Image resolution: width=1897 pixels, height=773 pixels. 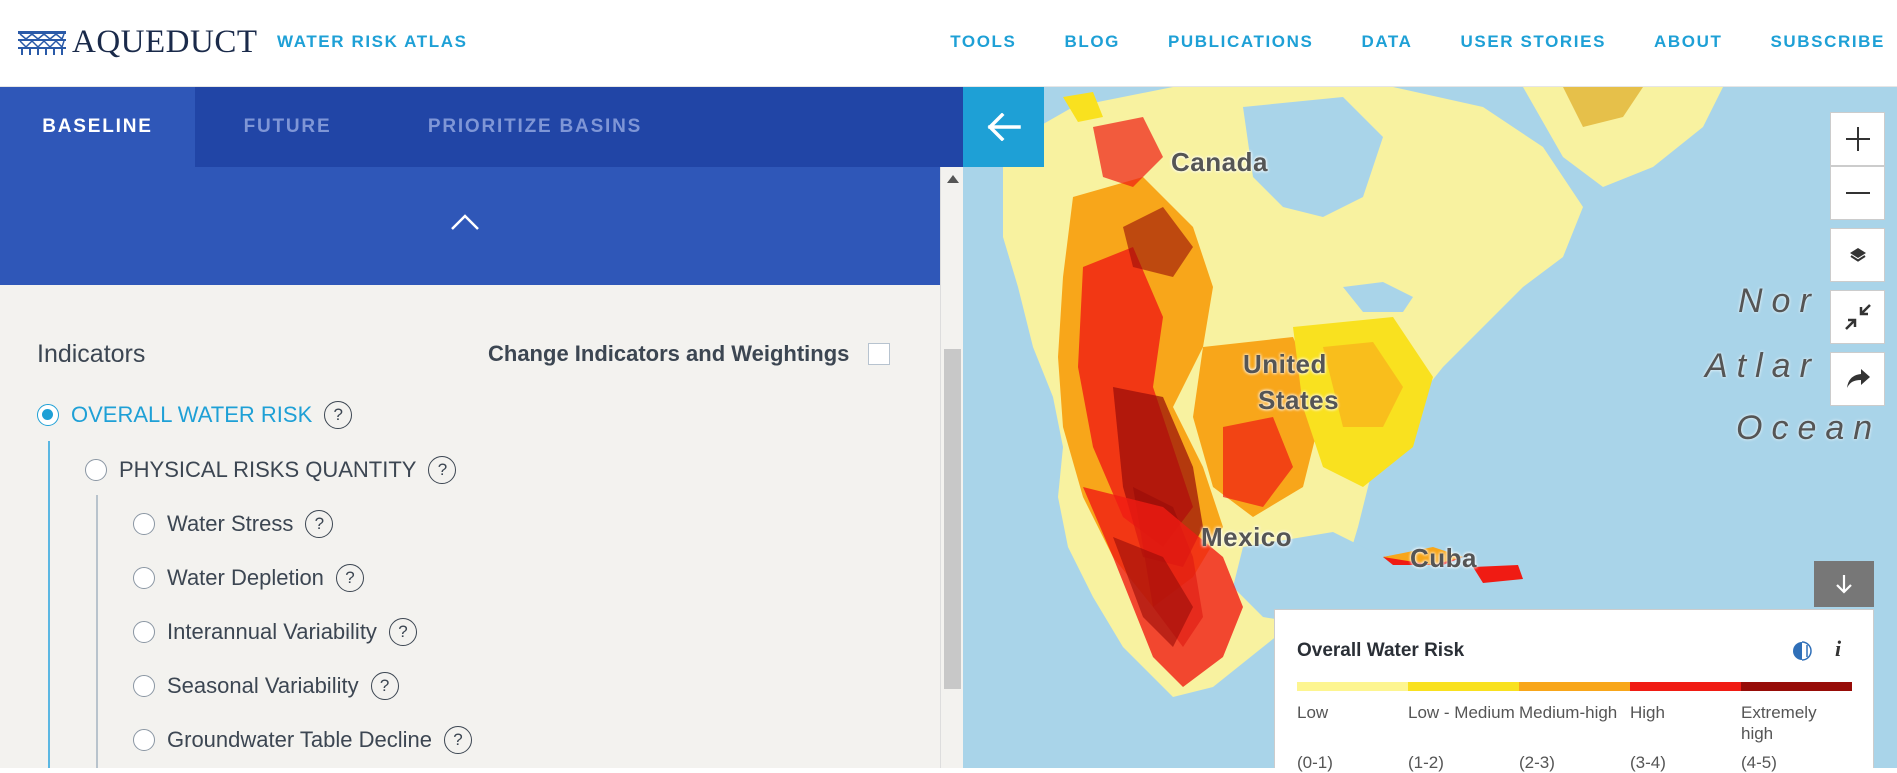 What do you see at coordinates (192, 414) in the screenshot?
I see `indicator-label: OVERALL WATER RISK` at bounding box center [192, 414].